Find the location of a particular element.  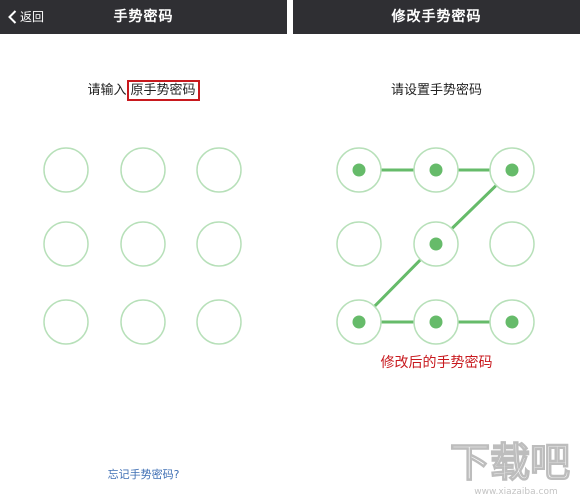

gesture-dot-7-selected is located at coordinates (359, 322).